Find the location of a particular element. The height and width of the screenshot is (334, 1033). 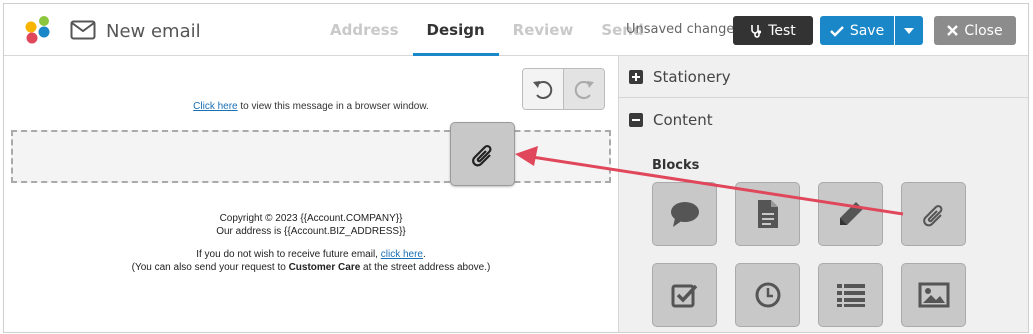

block-tile-text is located at coordinates (684, 214).